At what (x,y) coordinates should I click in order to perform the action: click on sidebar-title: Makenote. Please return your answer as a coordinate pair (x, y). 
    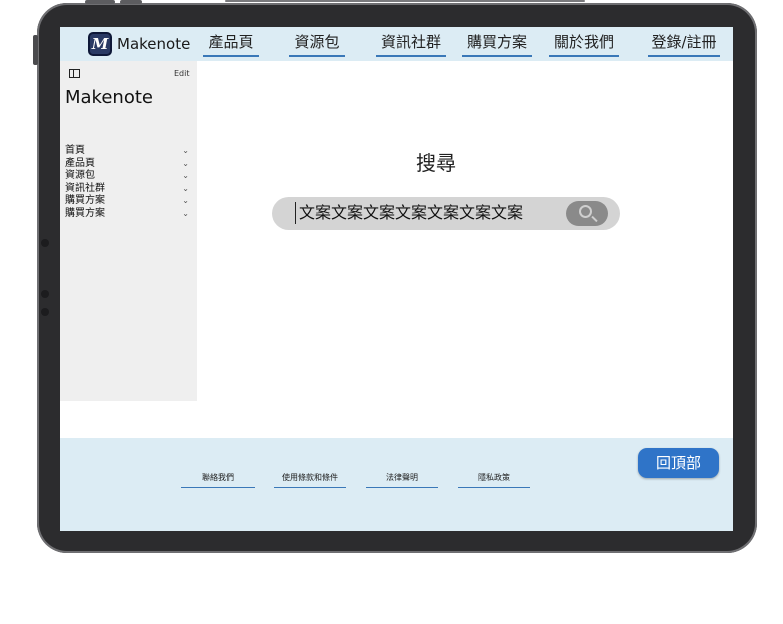
    Looking at the image, I should click on (109, 97).